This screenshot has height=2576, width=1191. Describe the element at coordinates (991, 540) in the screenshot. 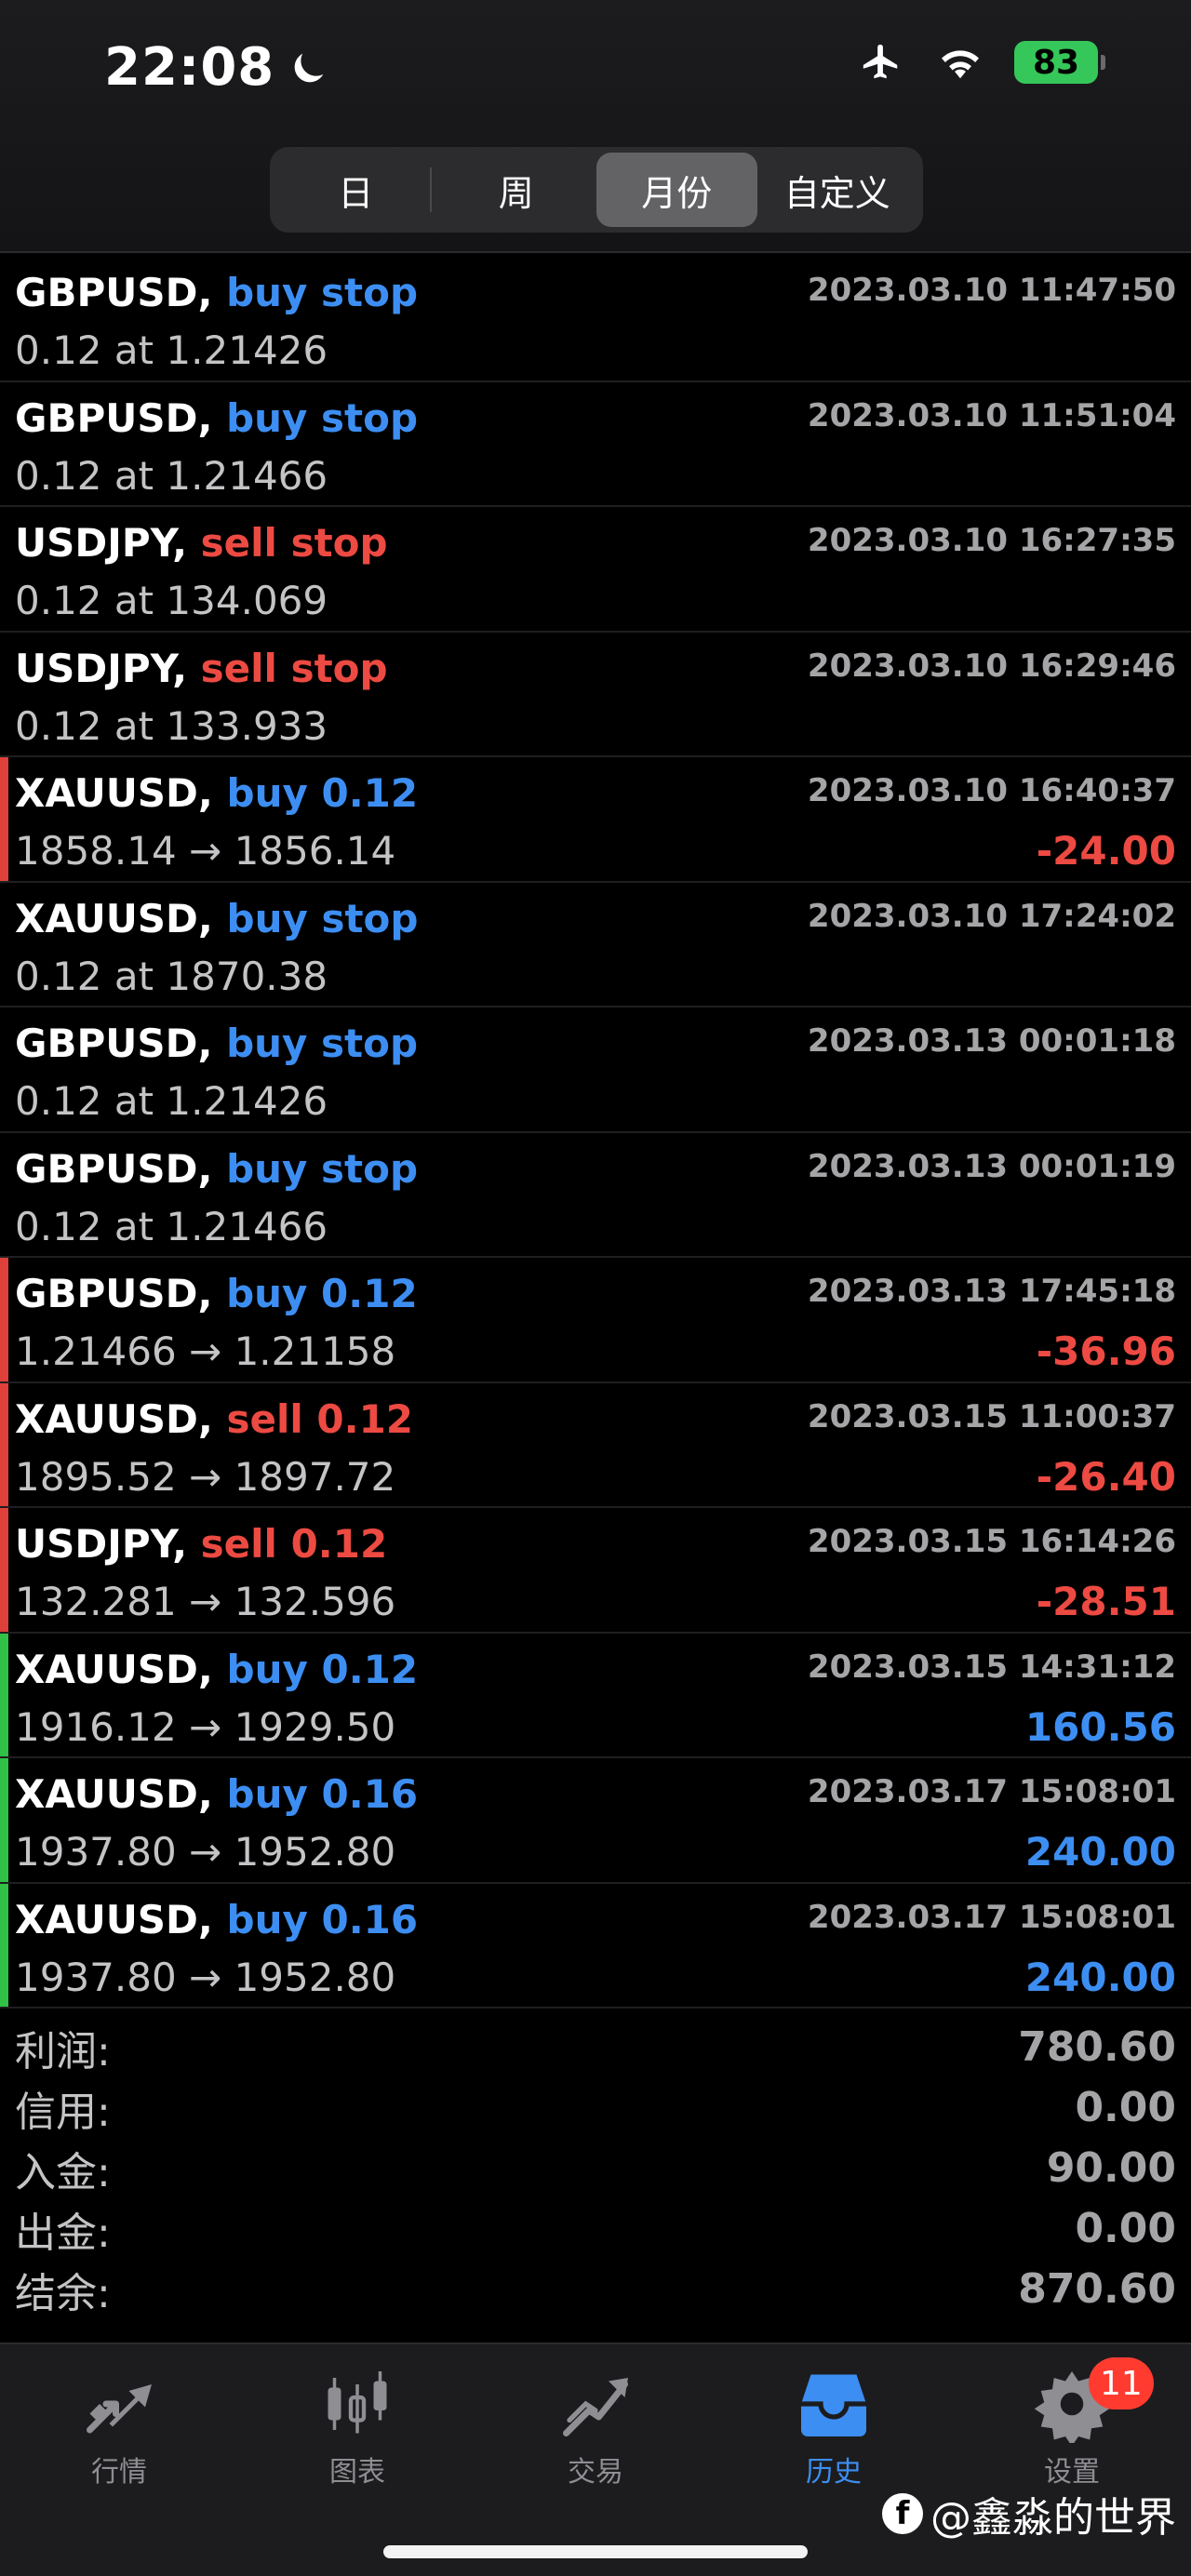

I see `trade-time: 2023.03.10 16:27:35` at that location.